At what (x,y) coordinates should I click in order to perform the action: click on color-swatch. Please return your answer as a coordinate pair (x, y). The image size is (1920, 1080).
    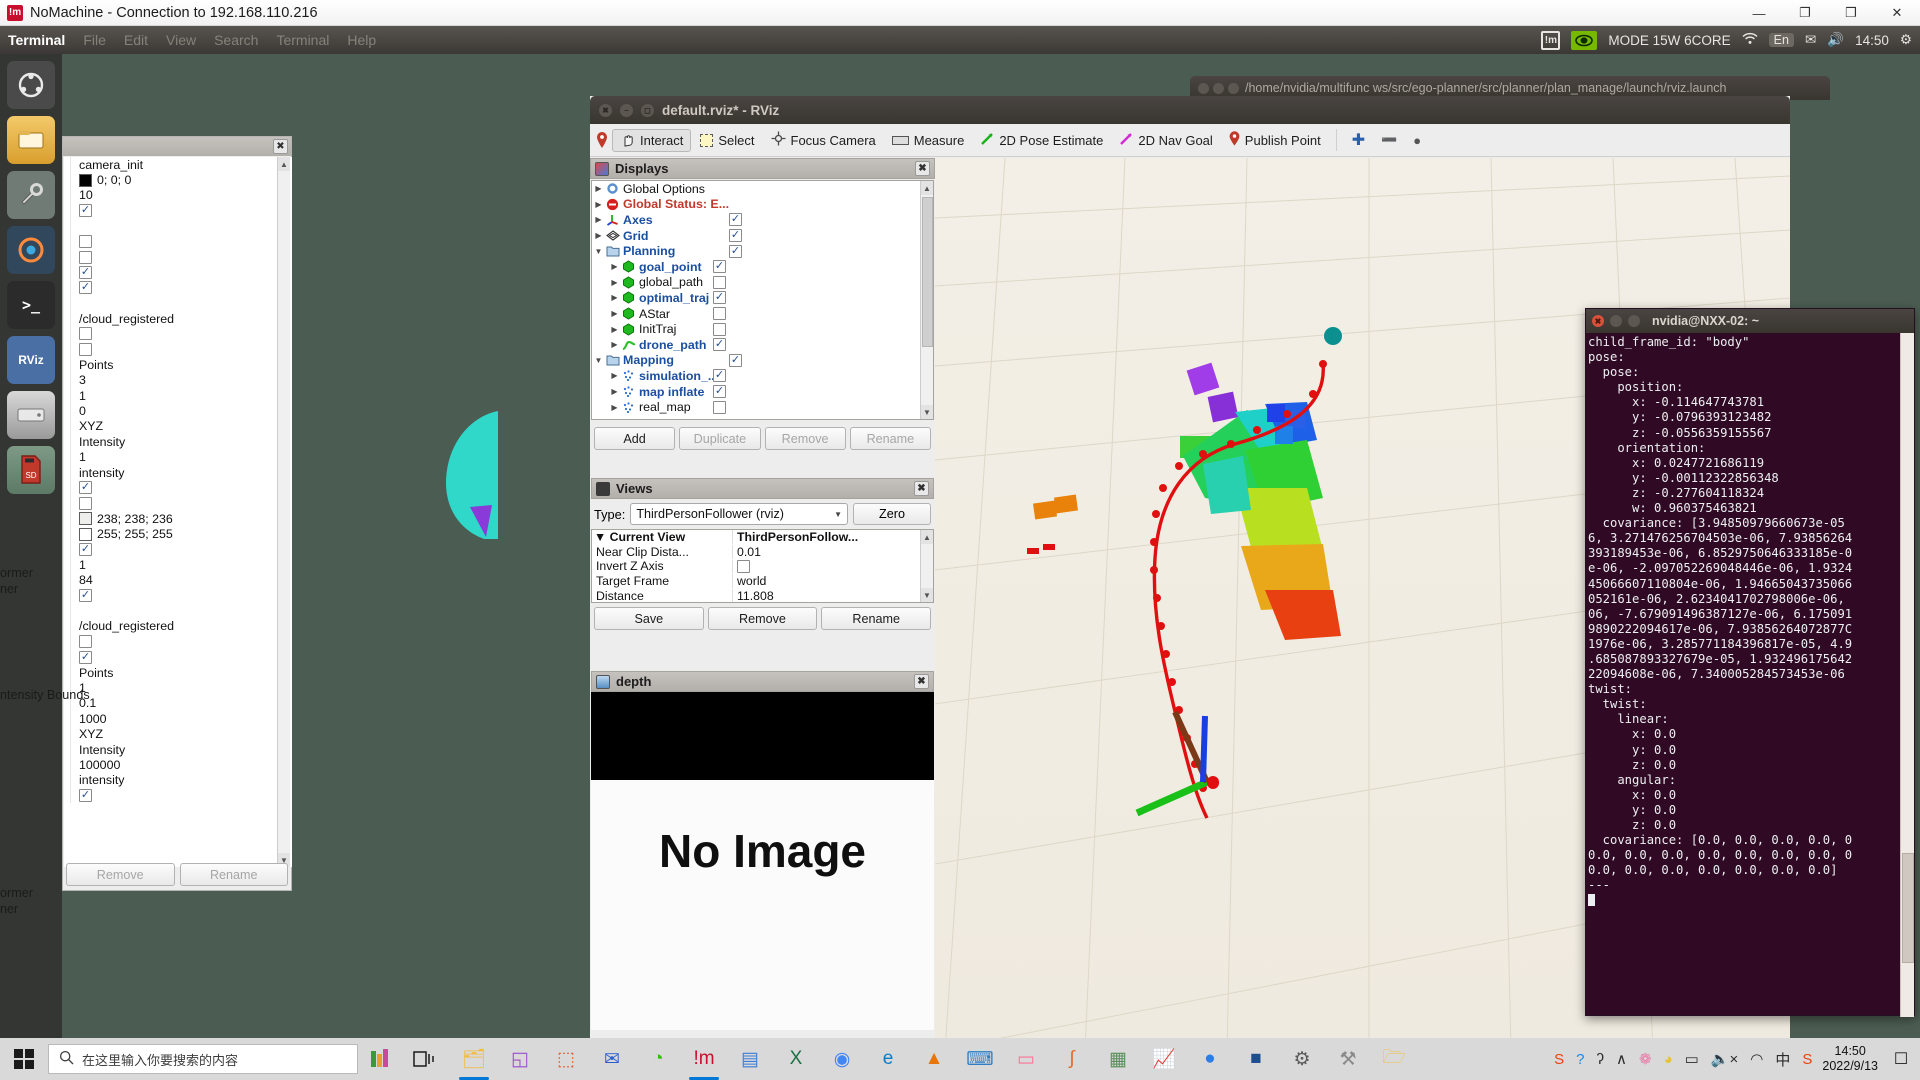
    Looking at the image, I should click on (85, 180).